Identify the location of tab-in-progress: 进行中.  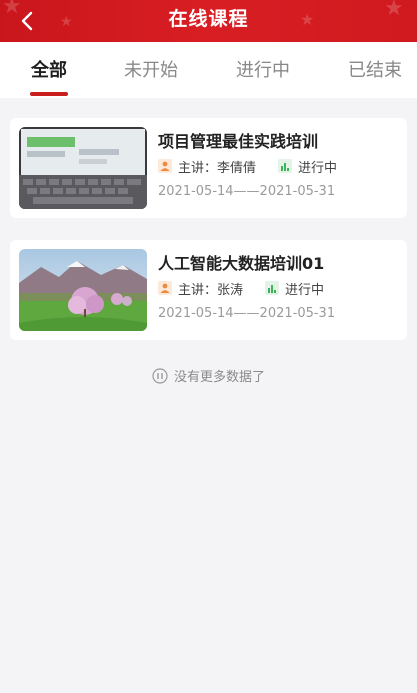
(263, 70).